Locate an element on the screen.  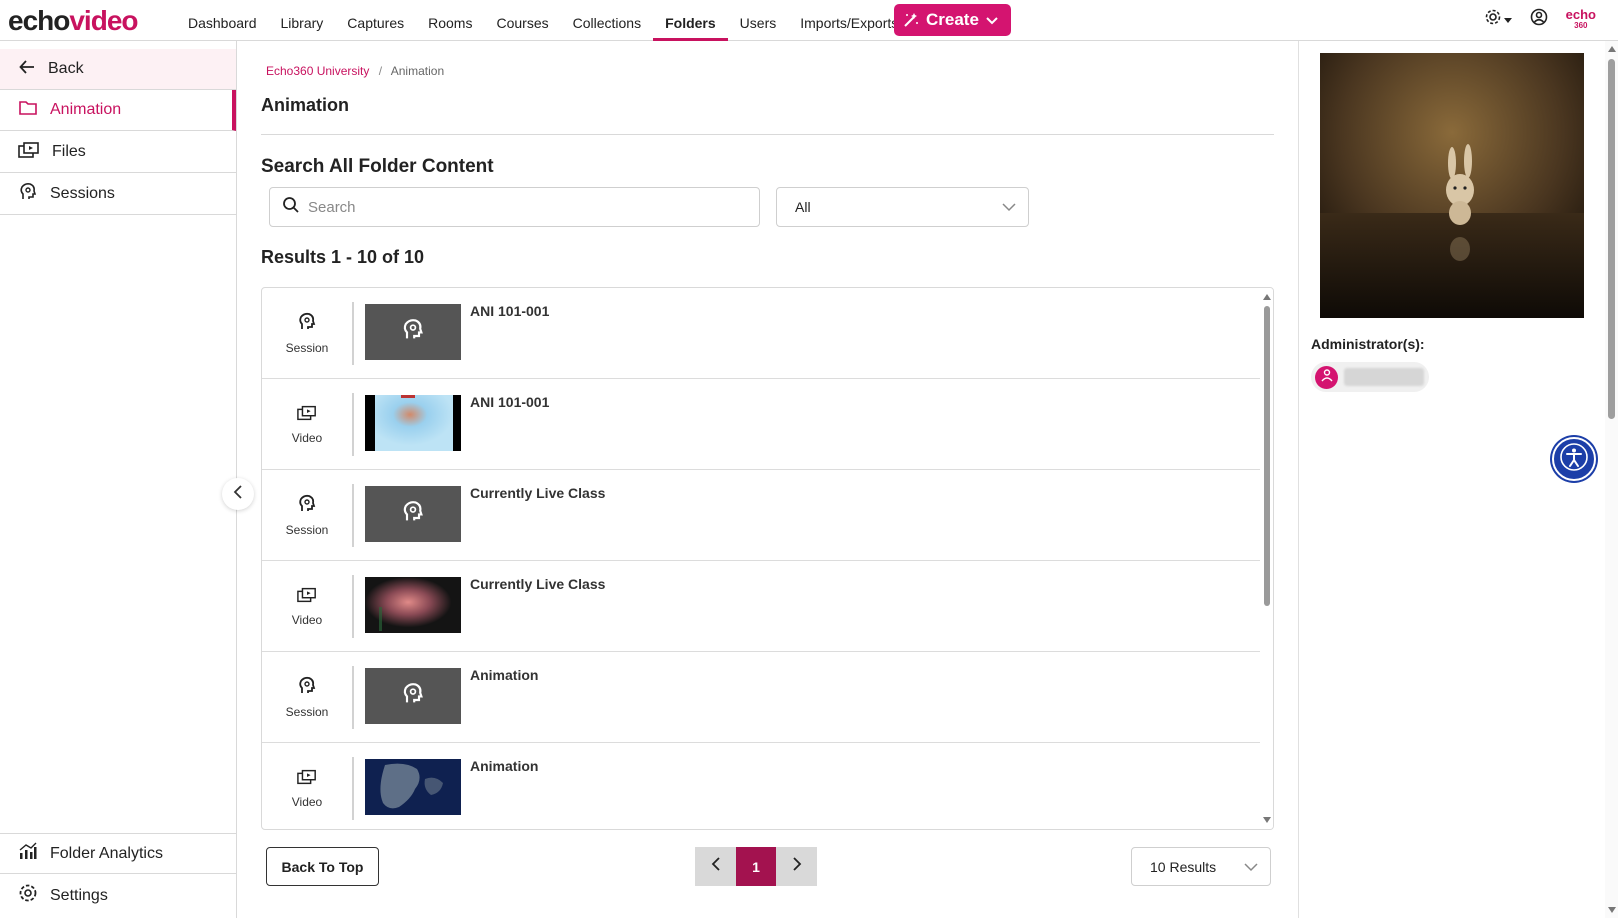
page-number-button: 1 is located at coordinates (756, 866).